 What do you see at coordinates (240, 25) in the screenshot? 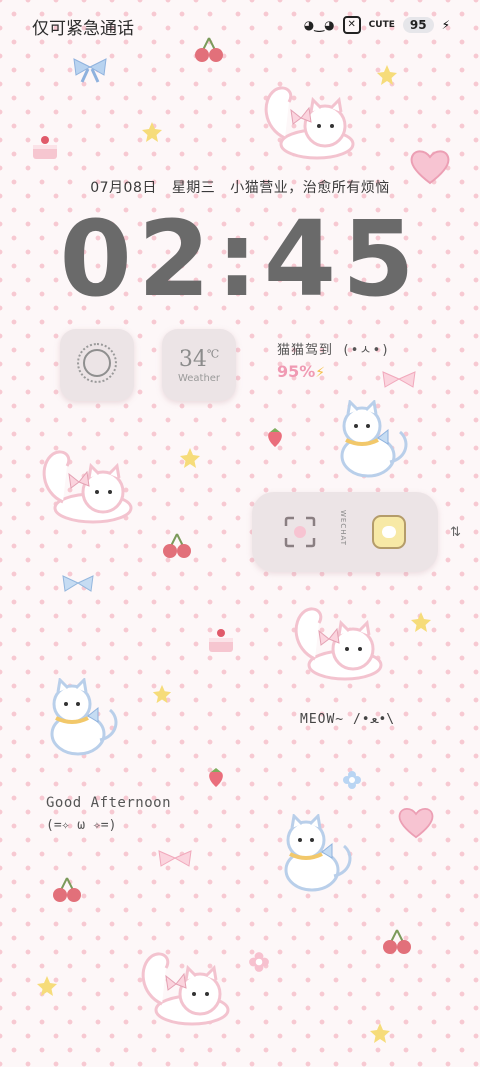
I see `status-bar: 仅可紧急通话 ◕‿◕ ✕ CUTE 95 ⚡` at bounding box center [240, 25].